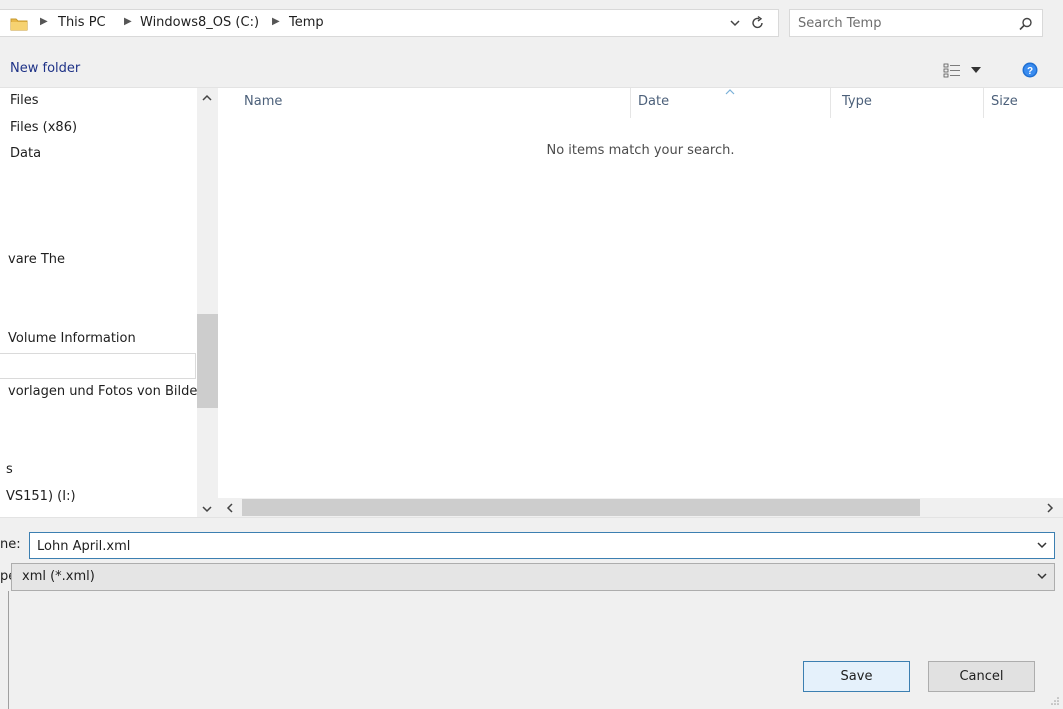 The width and height of the screenshot is (1063, 709). Describe the element at coordinates (230, 508) in the screenshot. I see `chevron-left-icon` at that location.